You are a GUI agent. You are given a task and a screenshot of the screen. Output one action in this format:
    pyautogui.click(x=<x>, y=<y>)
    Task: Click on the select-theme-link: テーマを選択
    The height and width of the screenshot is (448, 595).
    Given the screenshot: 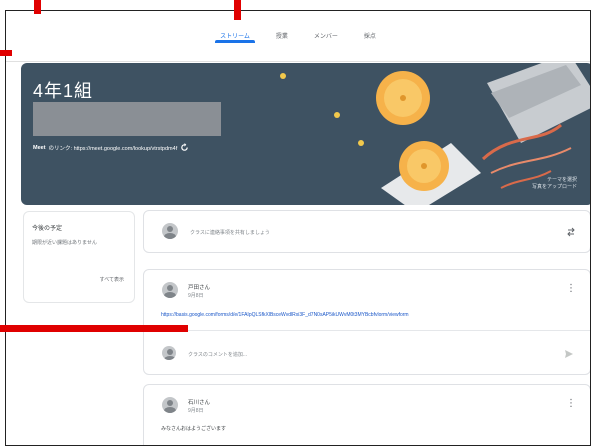 What is the action you would take?
    pyautogui.click(x=554, y=180)
    